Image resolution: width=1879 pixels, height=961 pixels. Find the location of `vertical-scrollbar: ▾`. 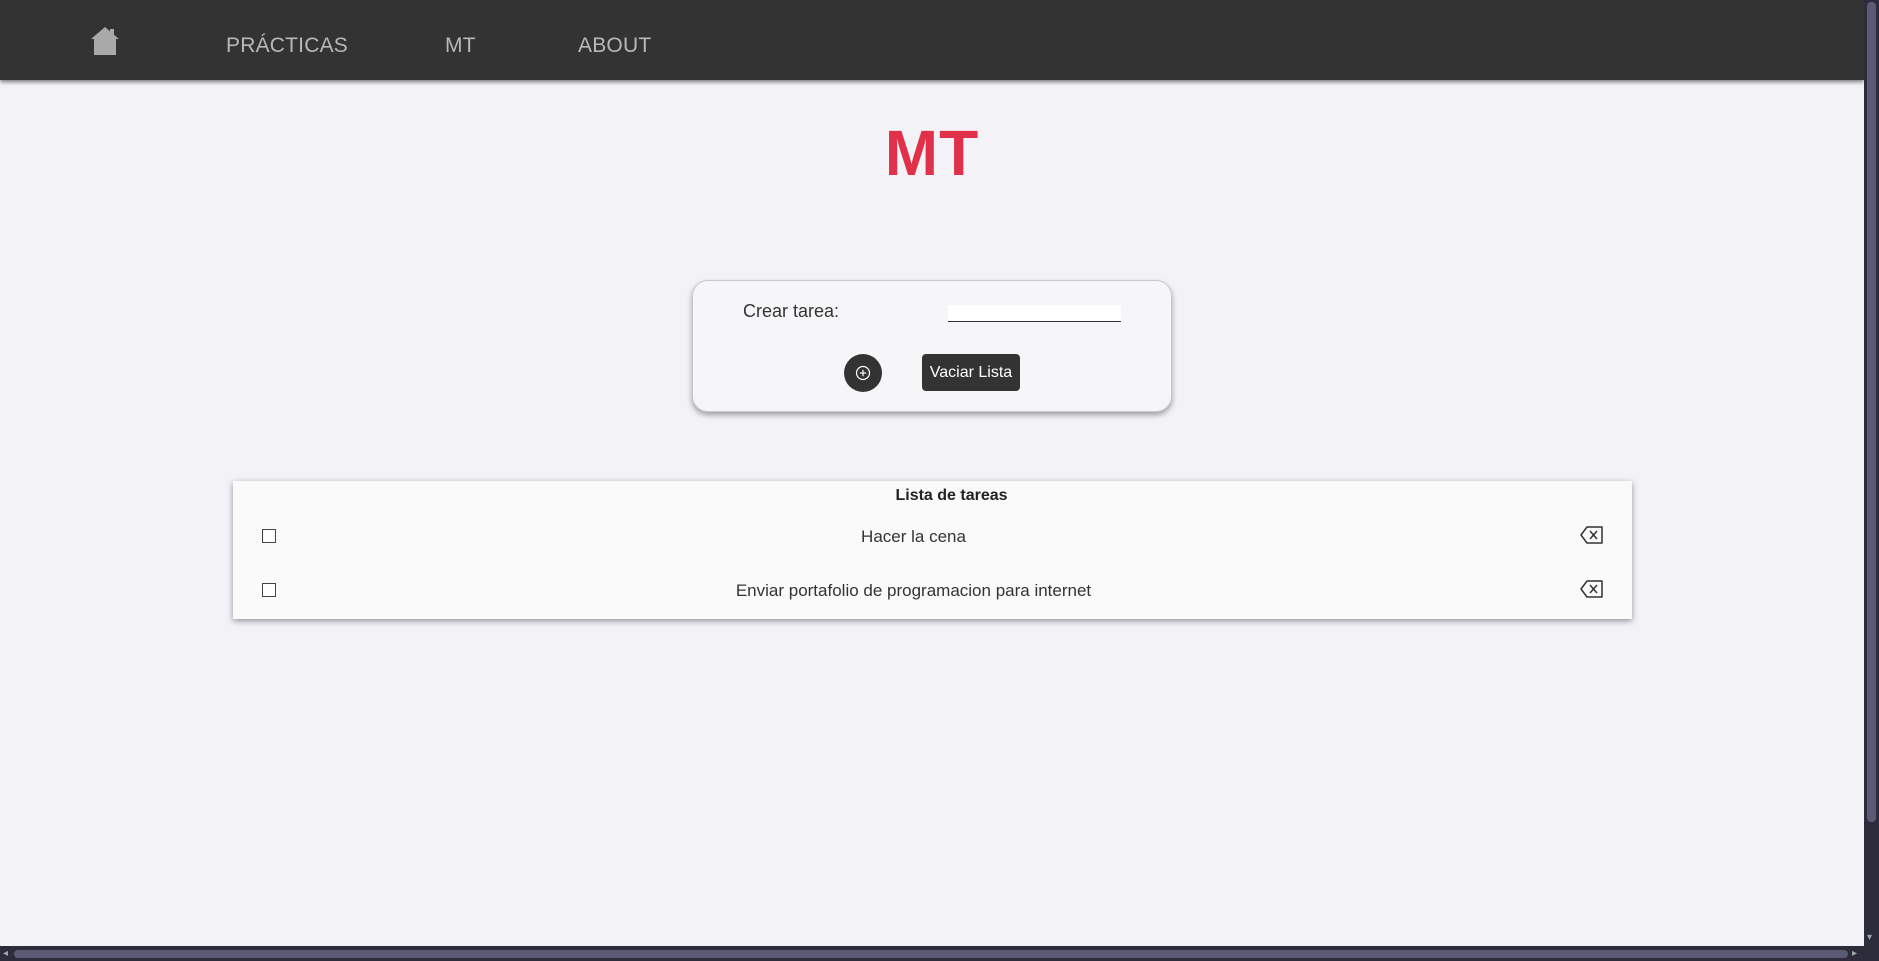

vertical-scrollbar: ▾ is located at coordinates (1871, 473).